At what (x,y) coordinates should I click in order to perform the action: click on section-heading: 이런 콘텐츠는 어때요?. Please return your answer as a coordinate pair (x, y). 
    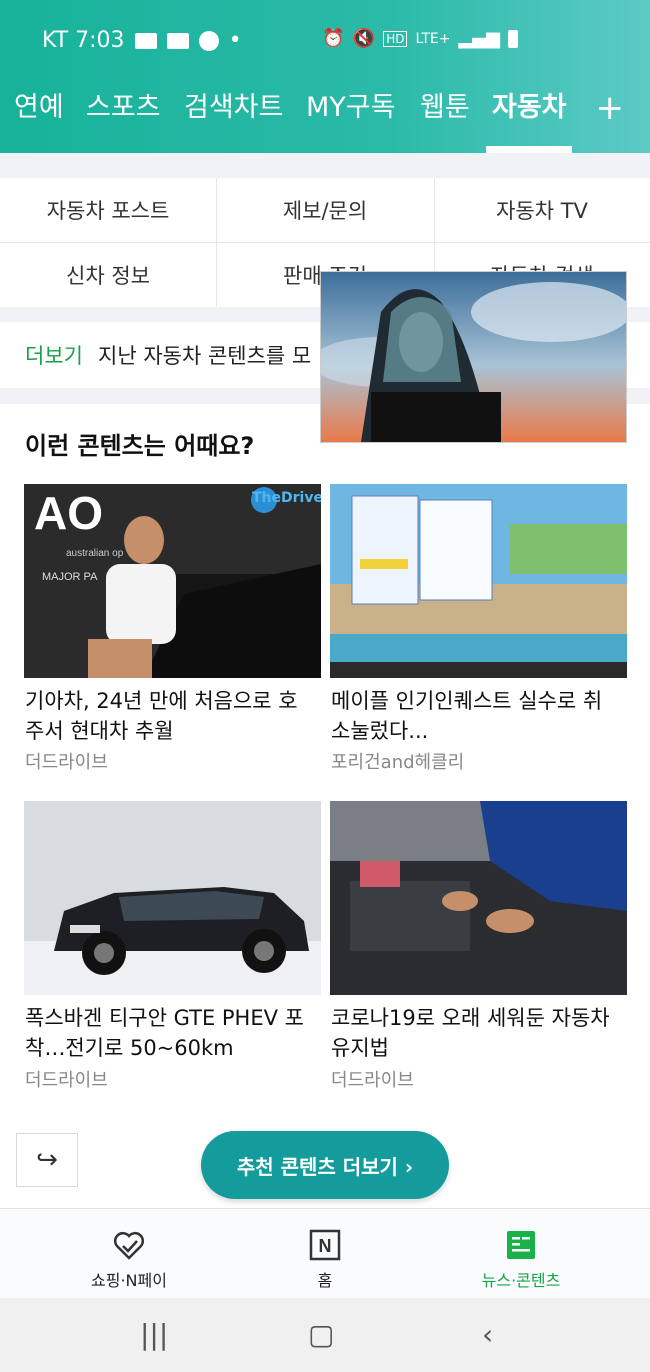
    Looking at the image, I should click on (140, 446).